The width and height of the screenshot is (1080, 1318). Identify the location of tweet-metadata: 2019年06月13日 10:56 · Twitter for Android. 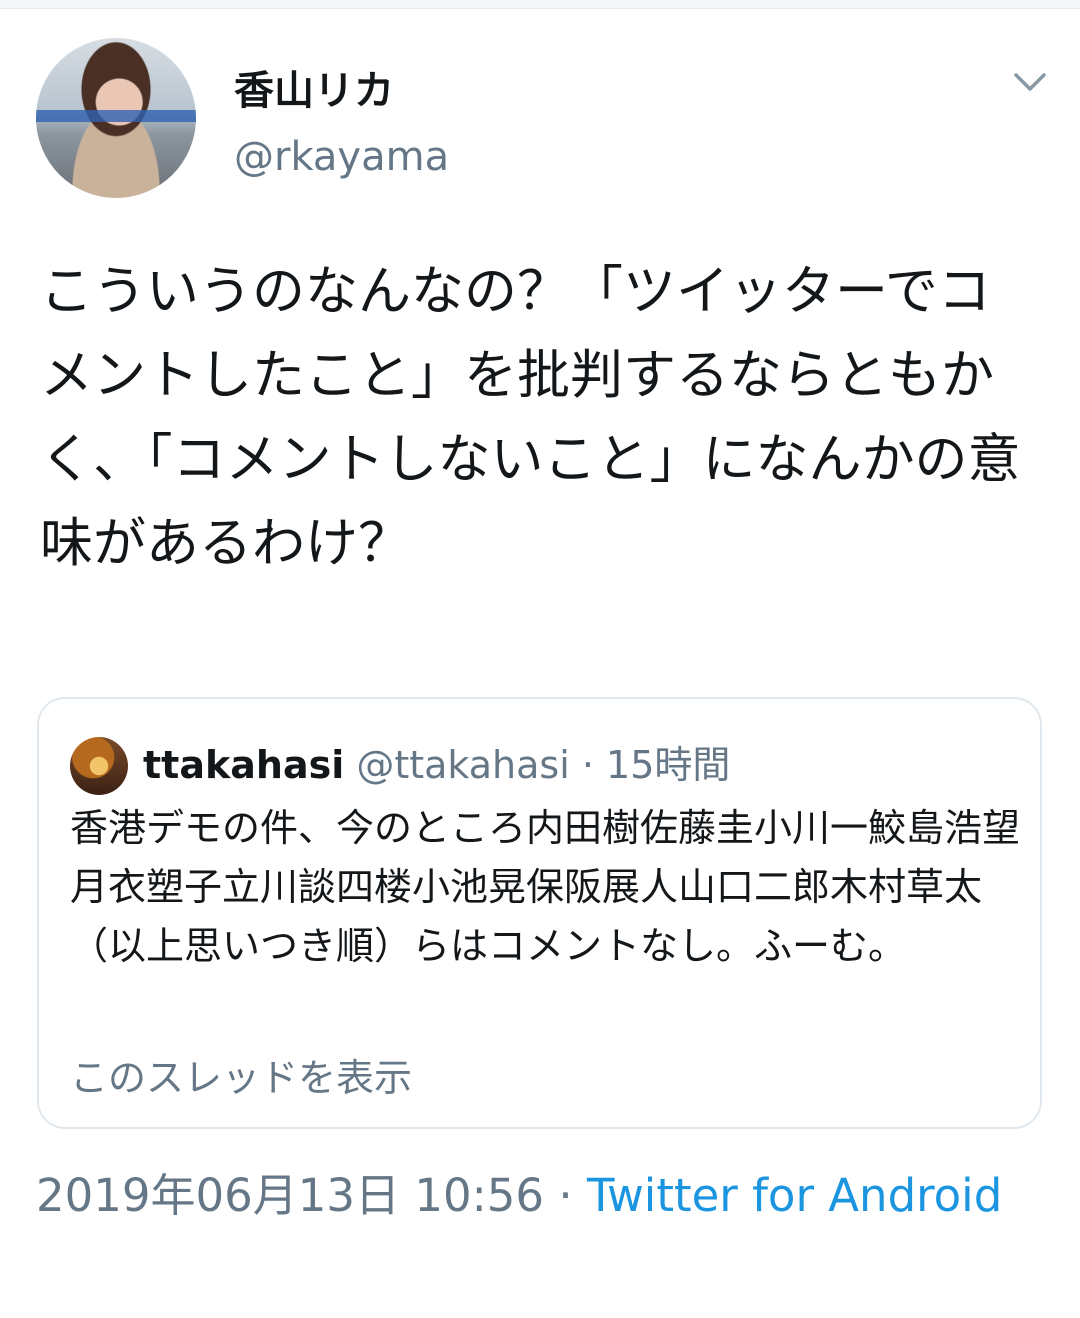
(541, 1196).